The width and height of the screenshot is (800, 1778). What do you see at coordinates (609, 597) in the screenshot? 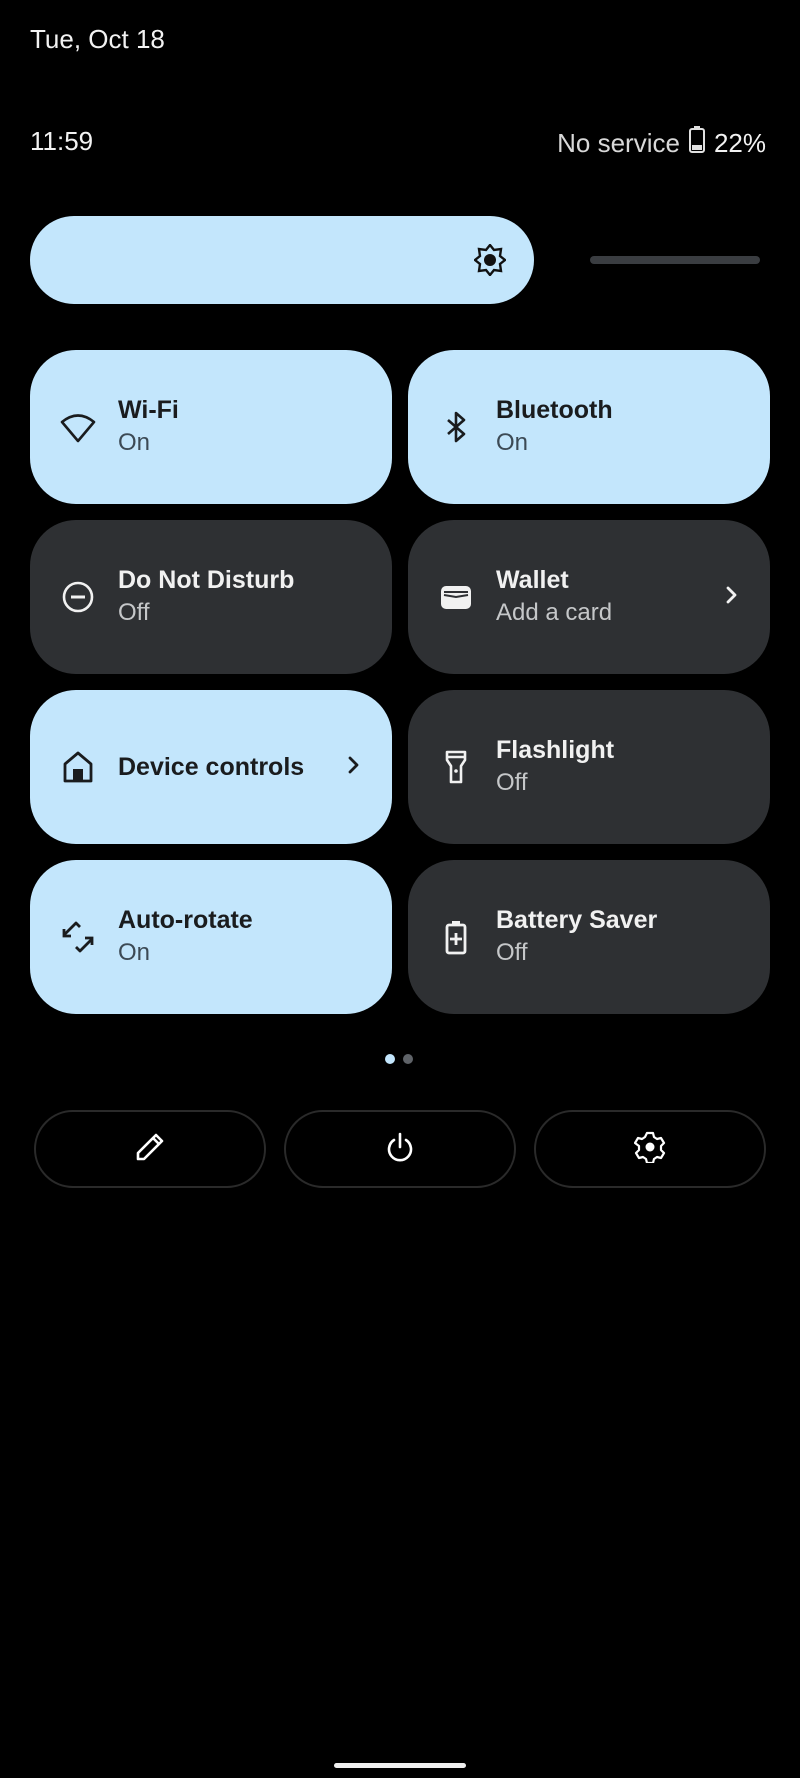
I see `tile-texts: Wallet Add a card` at bounding box center [609, 597].